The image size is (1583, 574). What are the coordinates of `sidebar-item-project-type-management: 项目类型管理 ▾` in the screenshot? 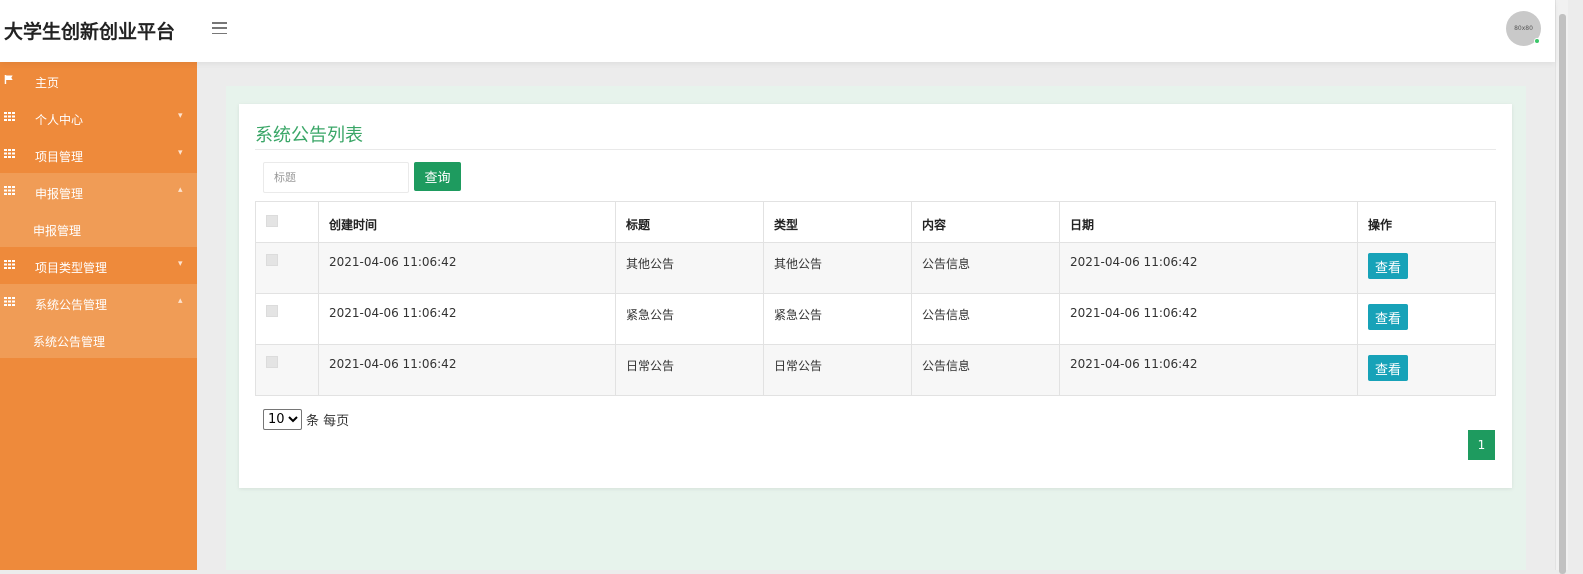 It's located at (98, 265).